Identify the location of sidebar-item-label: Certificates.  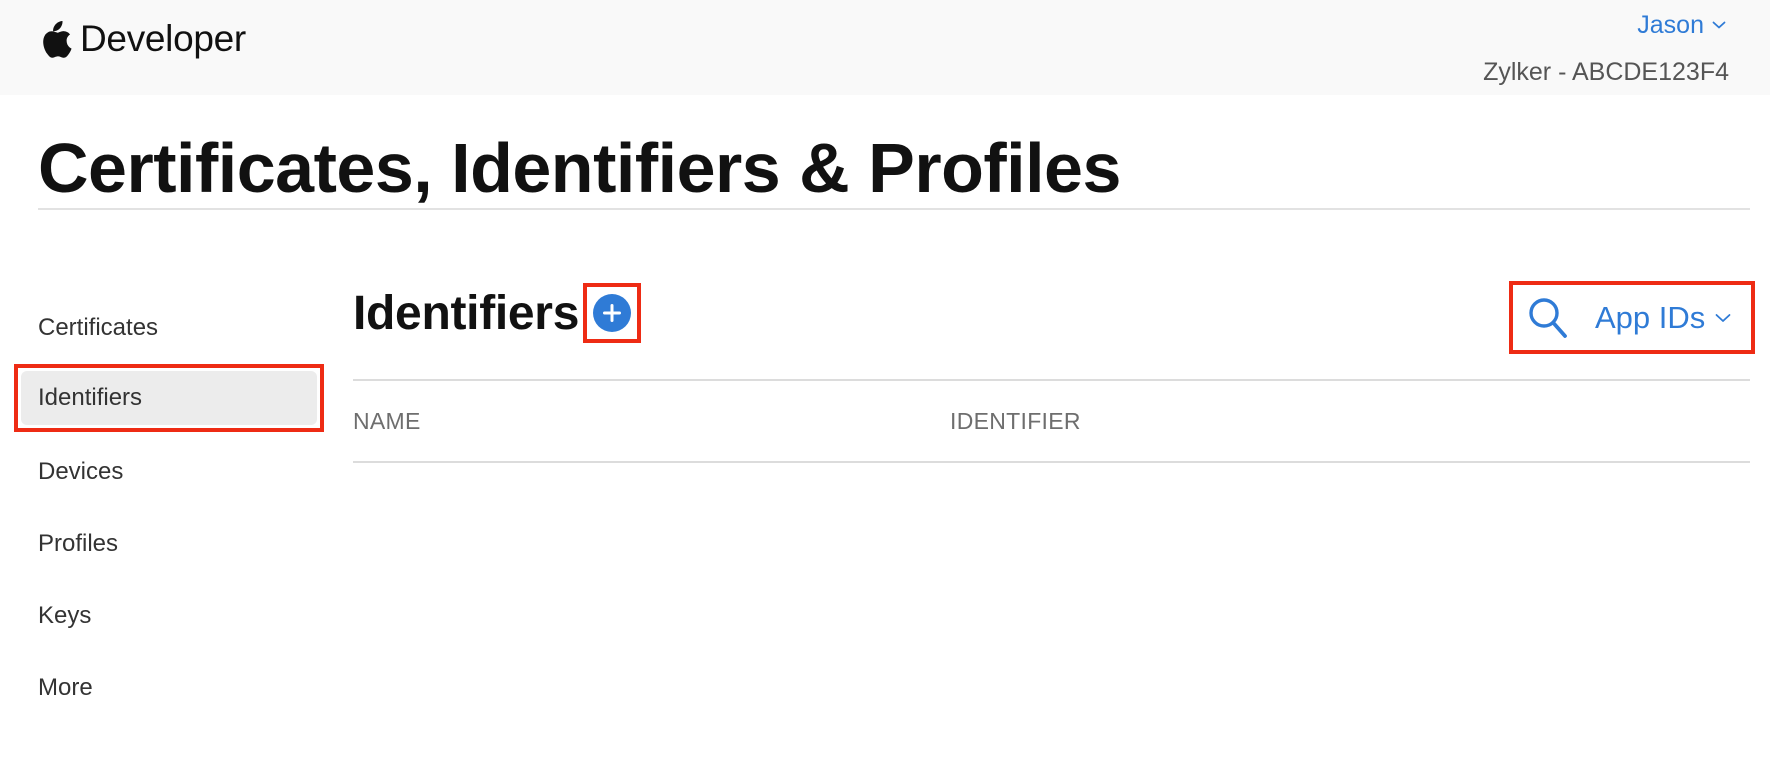
(98, 327).